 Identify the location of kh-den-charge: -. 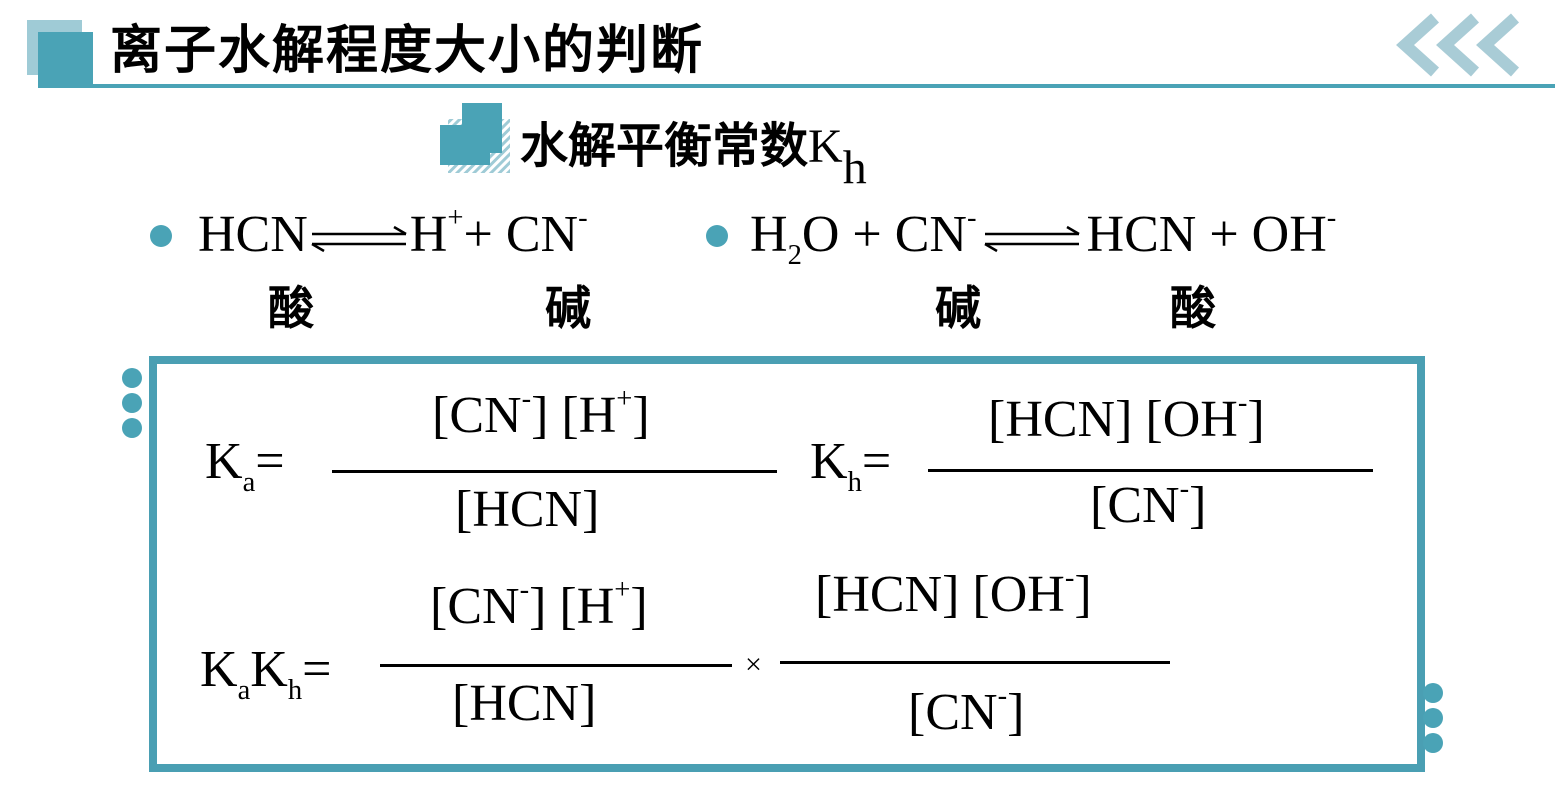
(1184, 489).